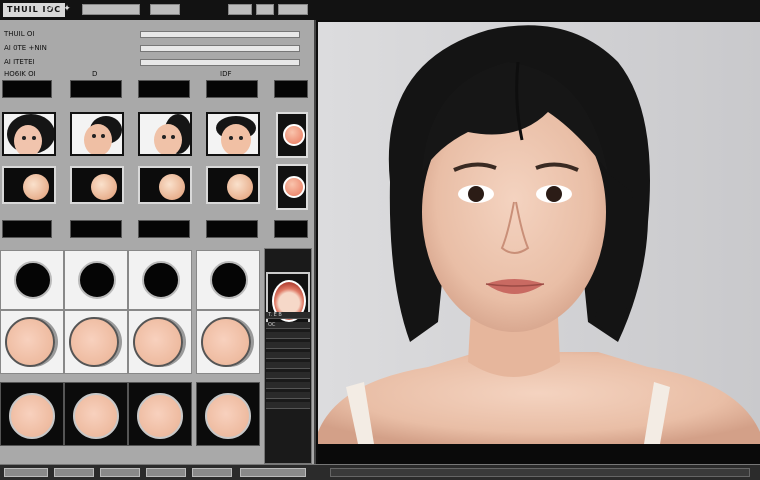 This screenshot has height=480, width=760. Describe the element at coordinates (20, 74) in the screenshot. I see `panel-line-text: HO6IK OI` at that location.